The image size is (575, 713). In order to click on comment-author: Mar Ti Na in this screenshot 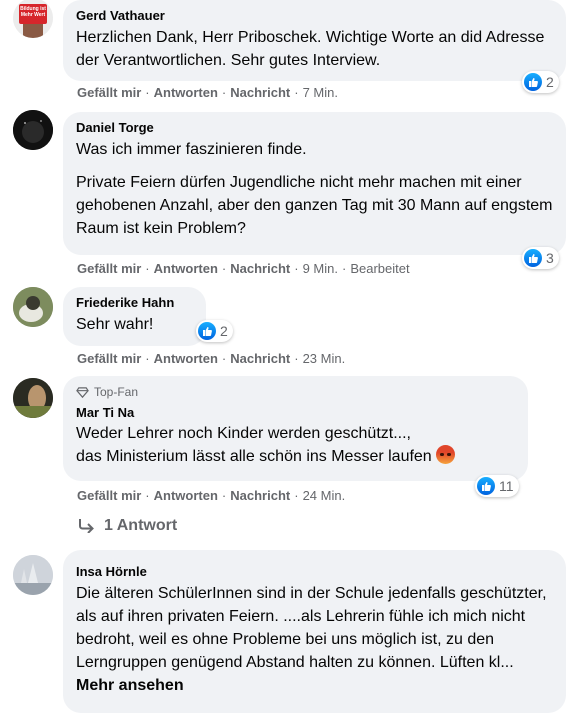, I will do `click(296, 413)`.